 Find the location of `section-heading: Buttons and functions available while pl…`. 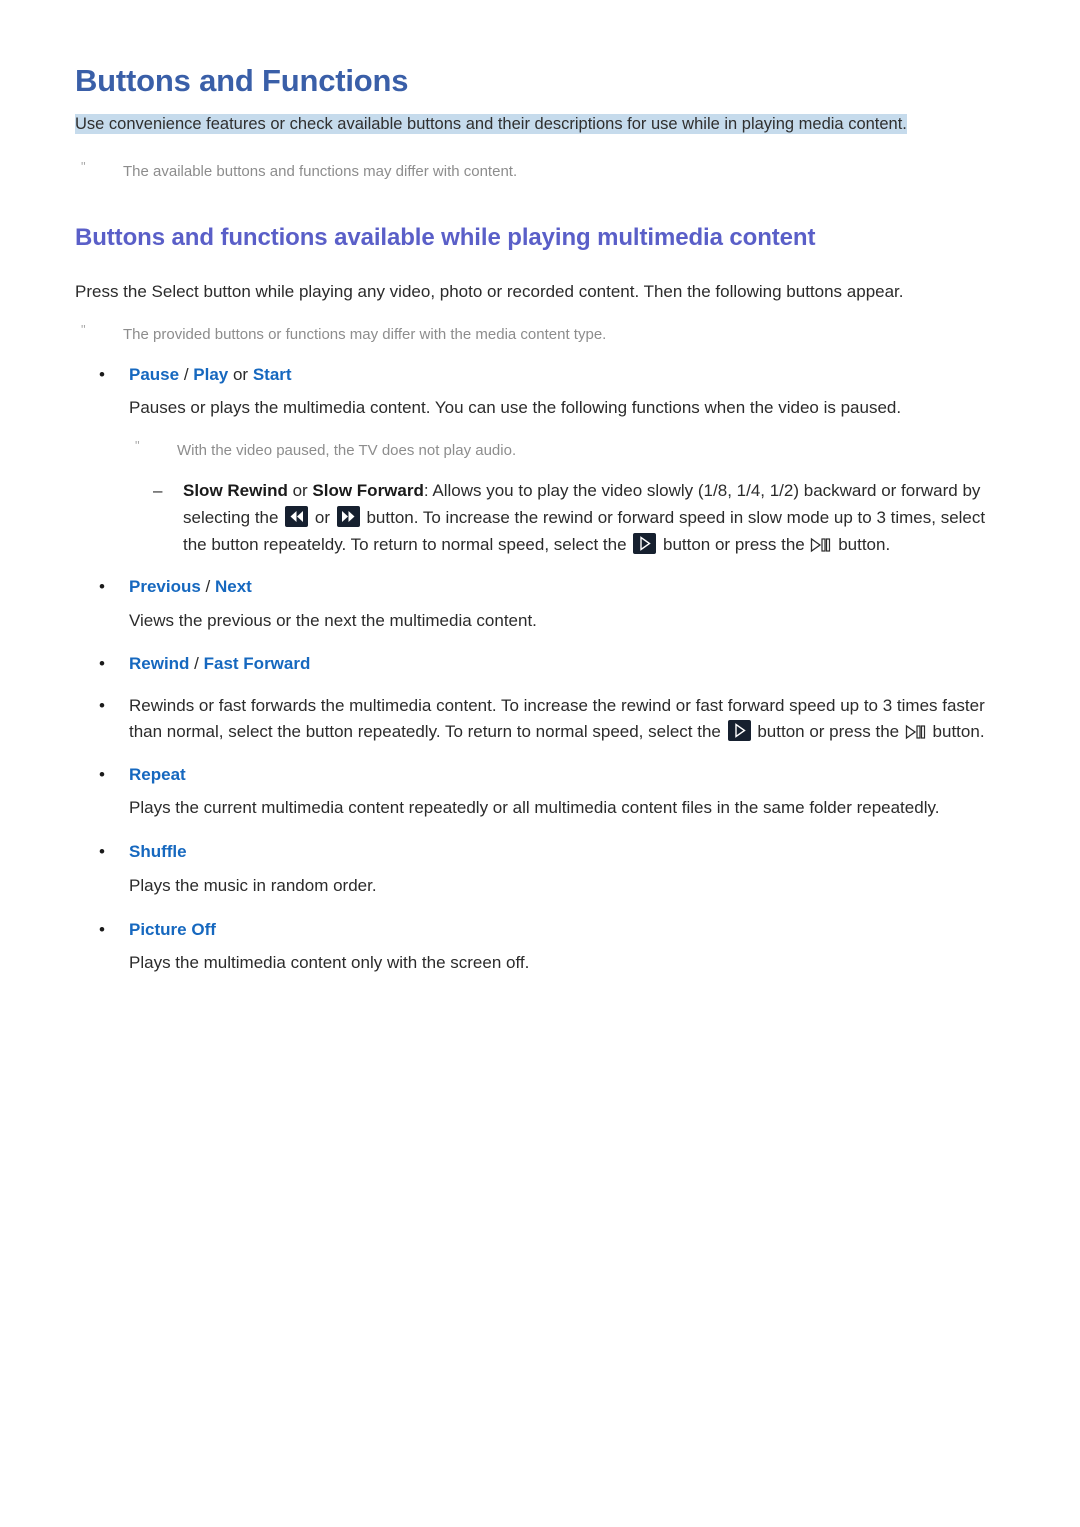

section-heading: Buttons and functions available while pl… is located at coordinates (445, 237).